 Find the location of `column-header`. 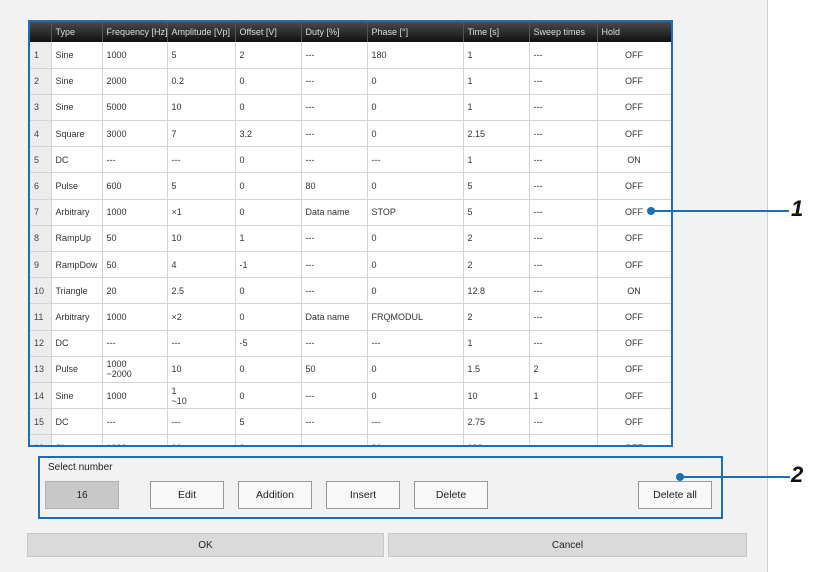

column-header is located at coordinates (41, 32).